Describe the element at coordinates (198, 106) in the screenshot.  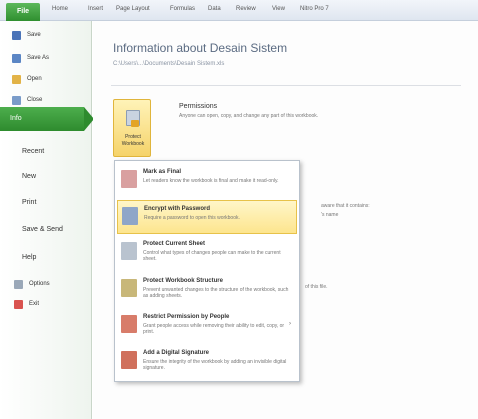
I see `permissions-heading: Permissions` at that location.